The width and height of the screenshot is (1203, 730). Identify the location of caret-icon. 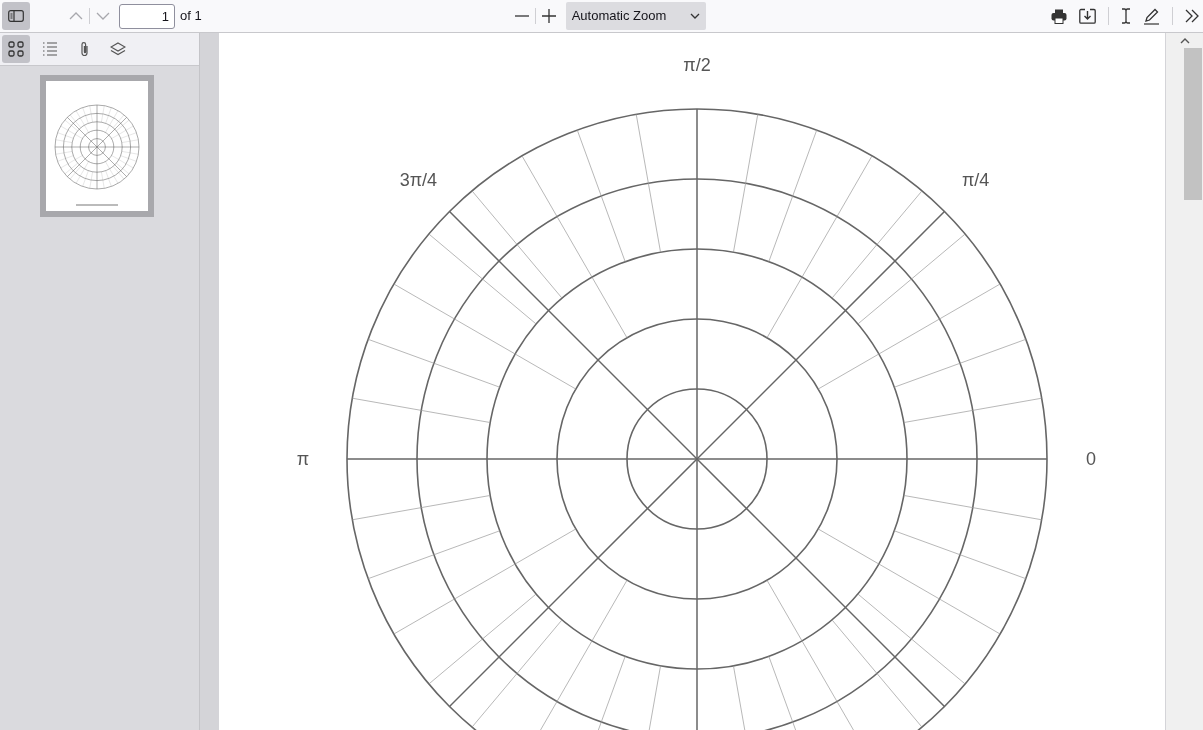
(694, 16).